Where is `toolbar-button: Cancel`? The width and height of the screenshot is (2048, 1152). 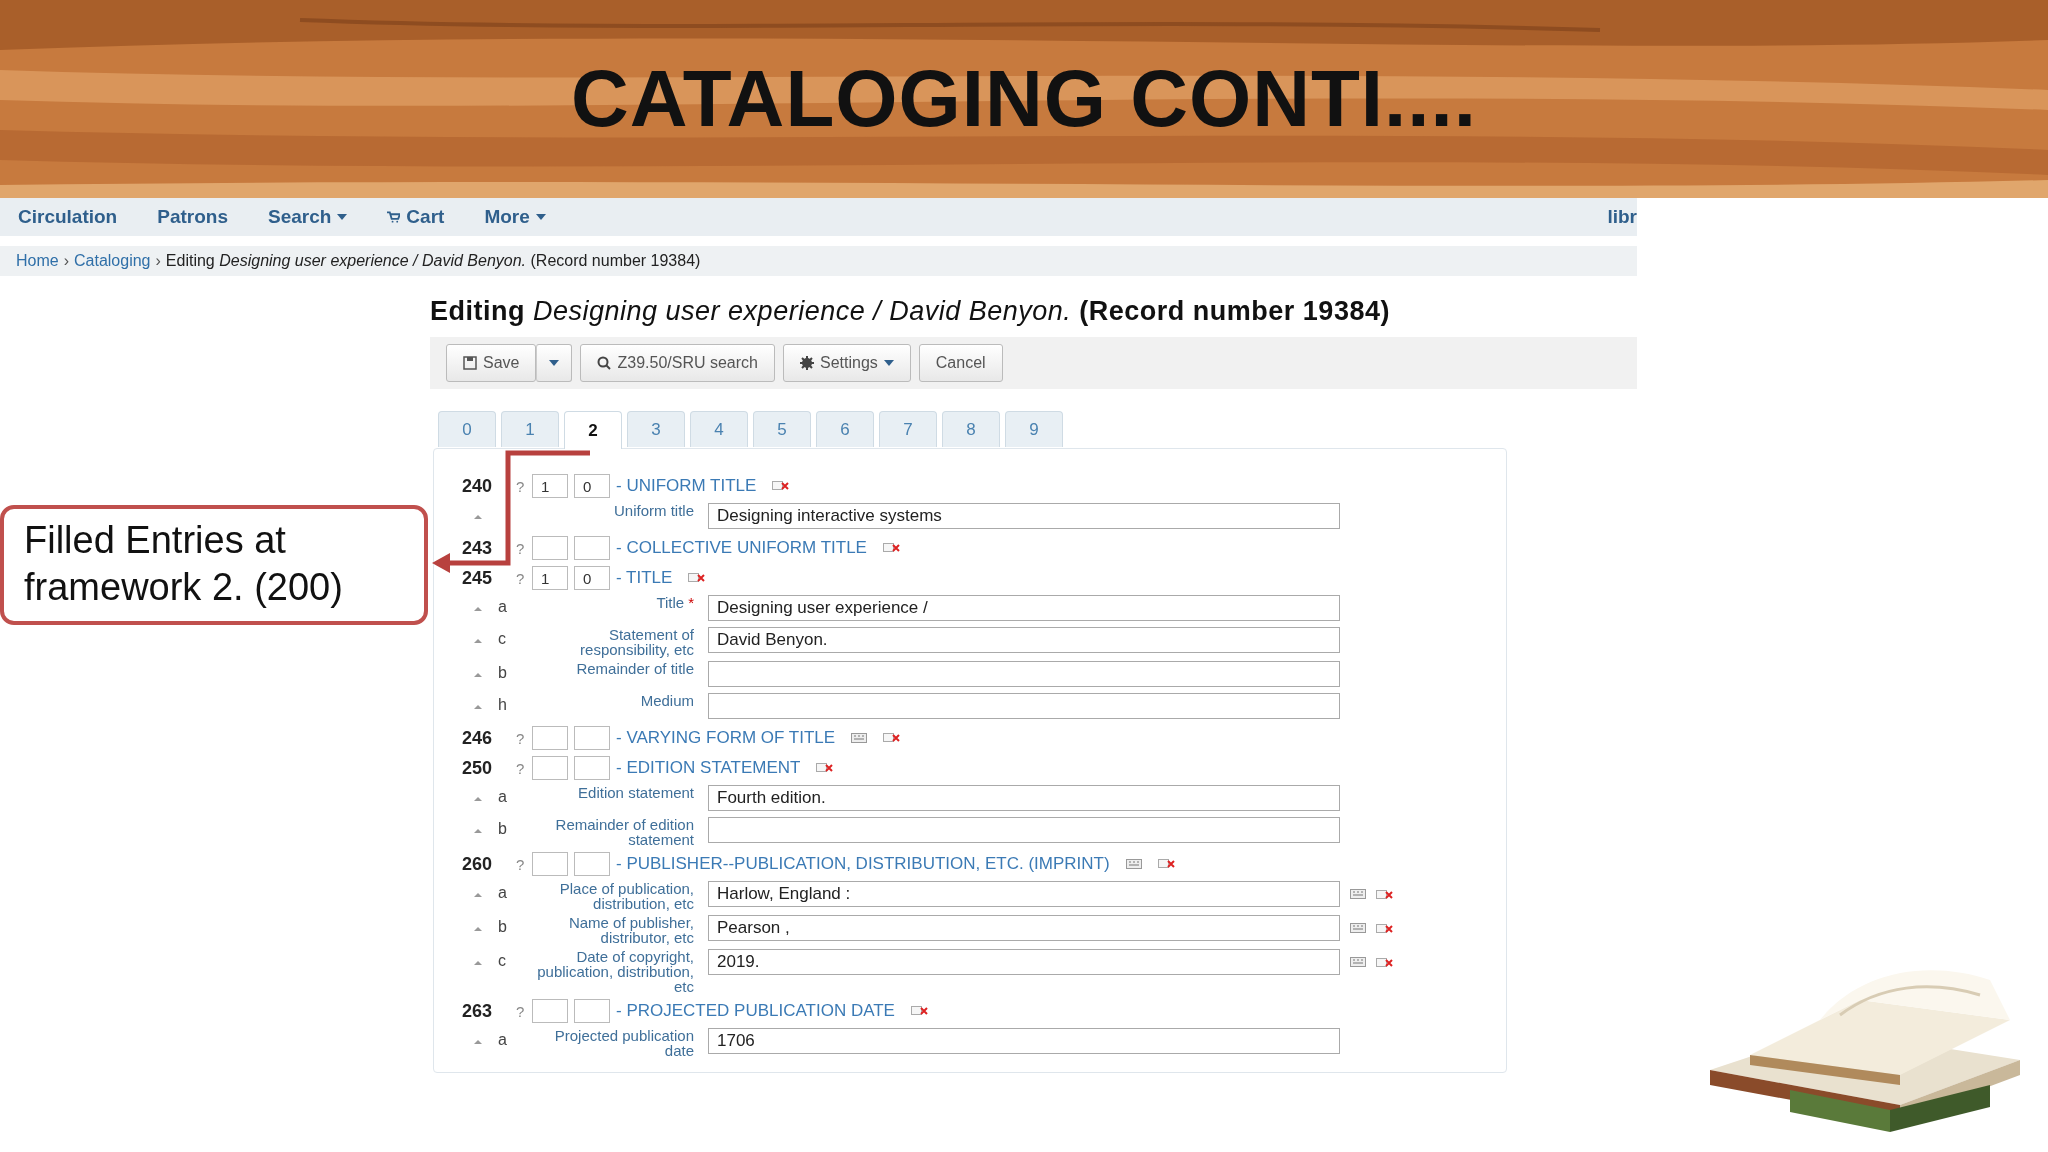 toolbar-button: Cancel is located at coordinates (960, 363).